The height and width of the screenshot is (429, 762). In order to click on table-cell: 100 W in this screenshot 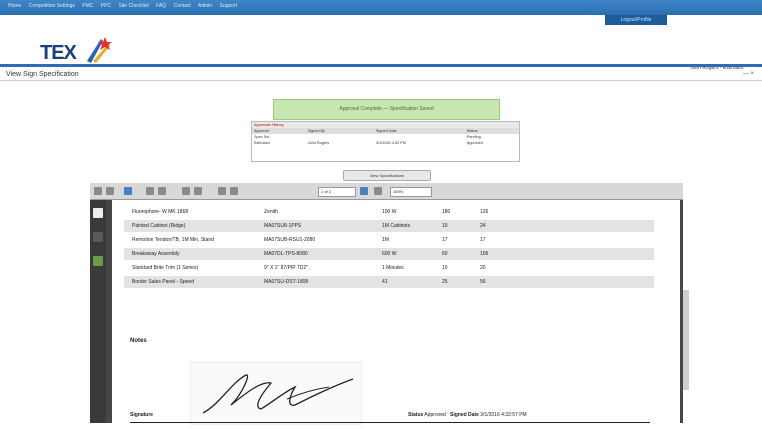, I will do `click(389, 212)`.